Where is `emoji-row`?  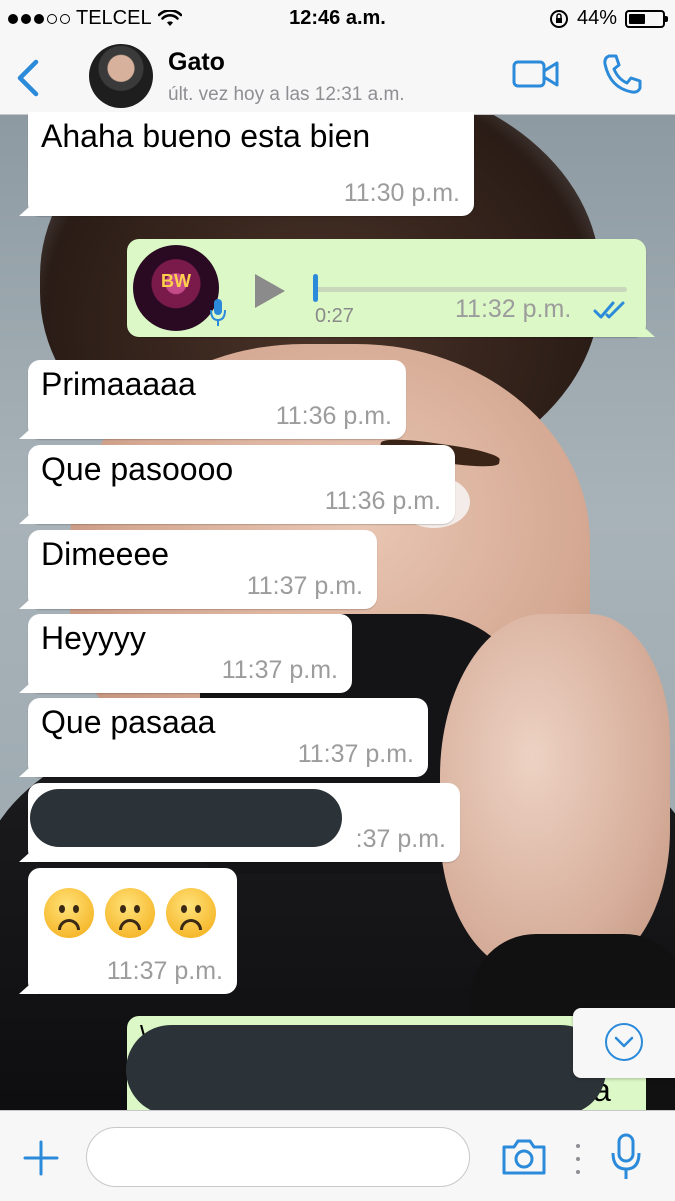 emoji-row is located at coordinates (130, 913).